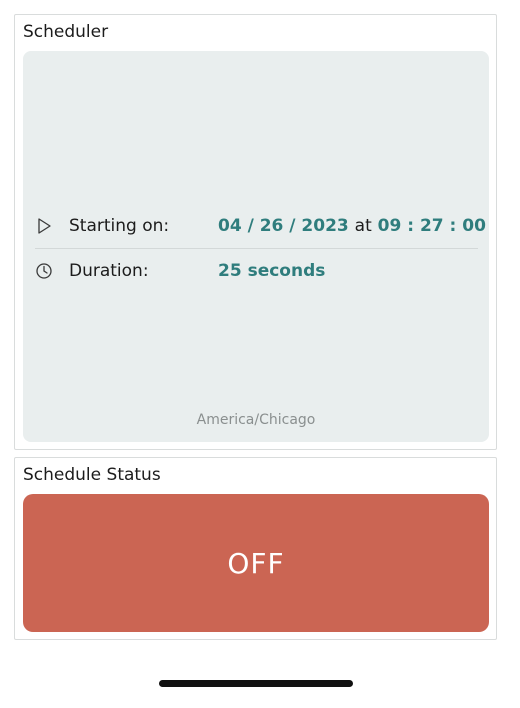 The image size is (520, 708). Describe the element at coordinates (44, 226) in the screenshot. I see `play-outline-icon` at that location.